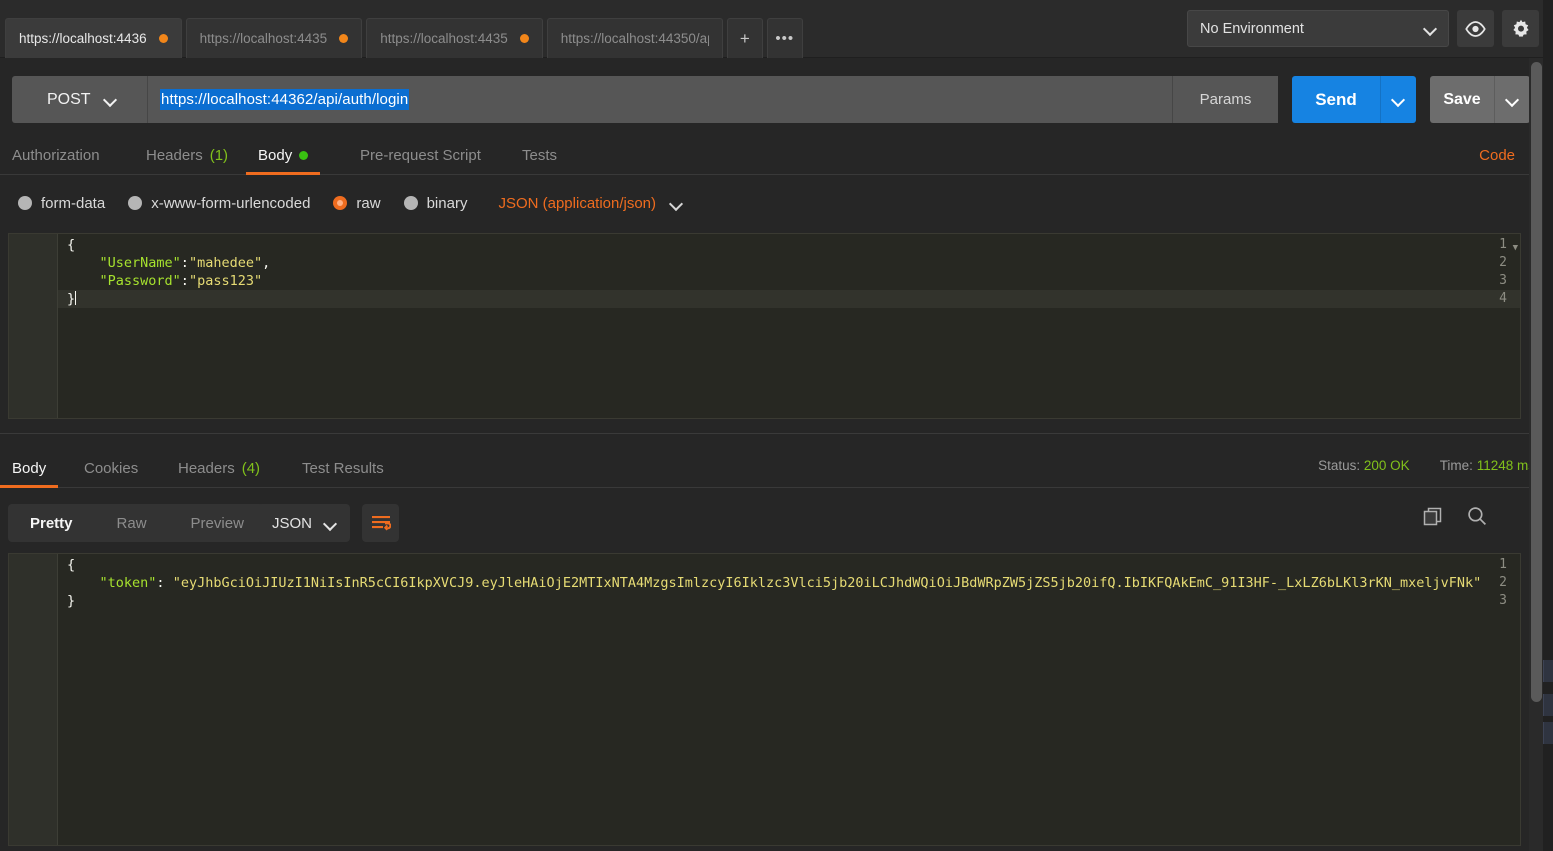 This screenshot has width=1553, height=851. Describe the element at coordinates (766, 523) in the screenshot. I see `response-toolbar: Pretty Raw Preview JSON` at that location.